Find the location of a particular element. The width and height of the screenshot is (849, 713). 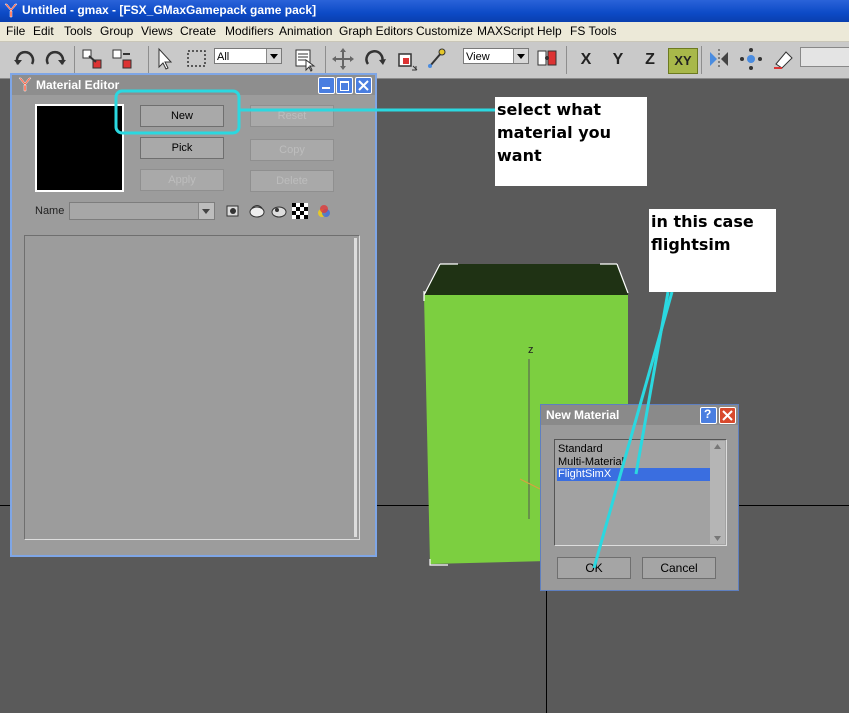

reset-button: Reset is located at coordinates (292, 116).